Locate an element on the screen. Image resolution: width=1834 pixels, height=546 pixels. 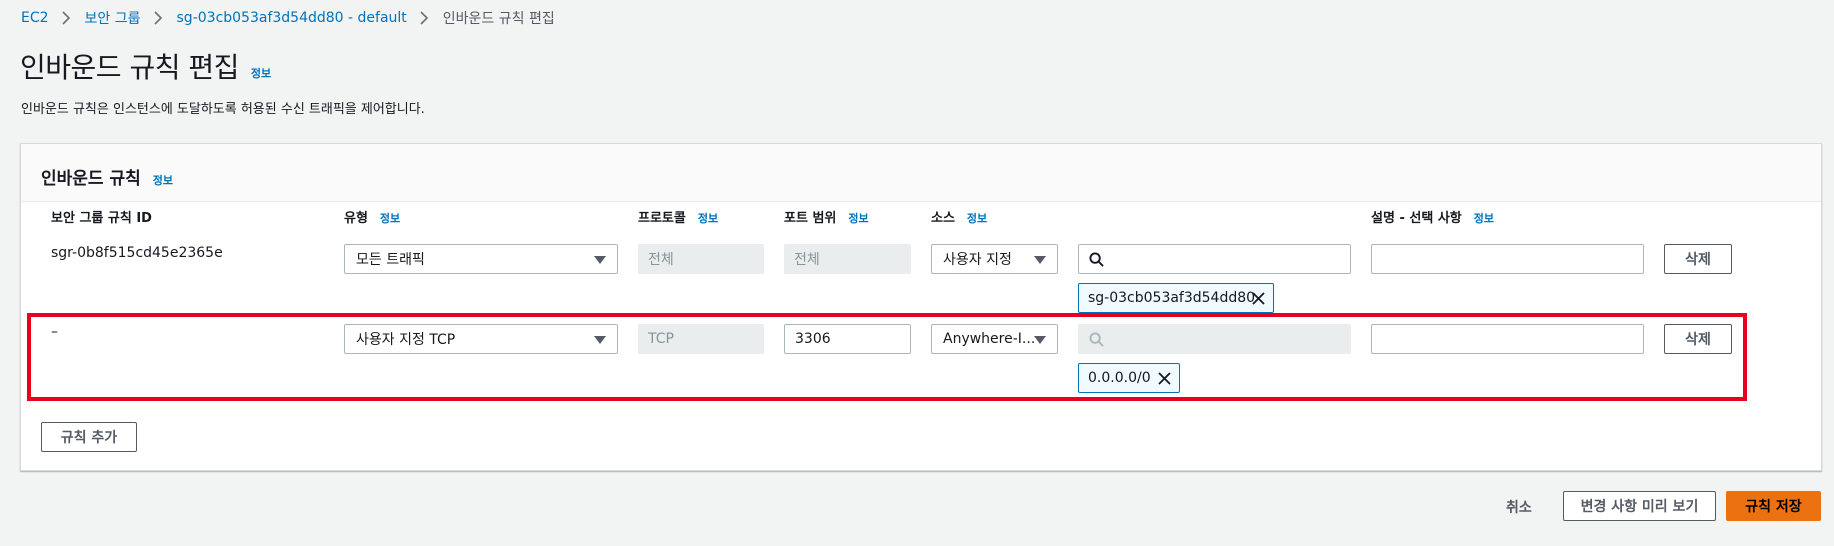
port-range-info-link: 정보 is located at coordinates (858, 218).